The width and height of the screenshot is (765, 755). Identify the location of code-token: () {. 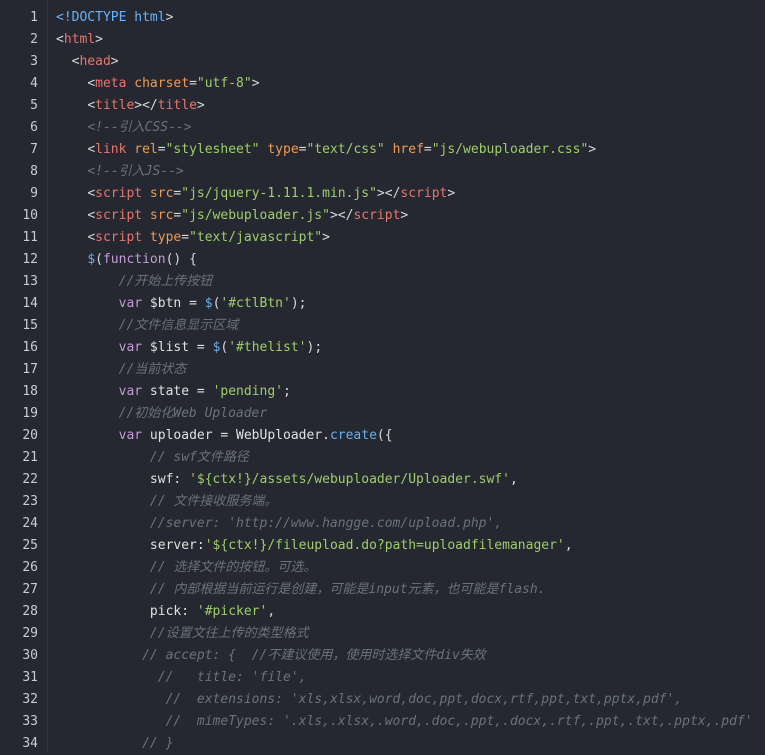
(181, 259).